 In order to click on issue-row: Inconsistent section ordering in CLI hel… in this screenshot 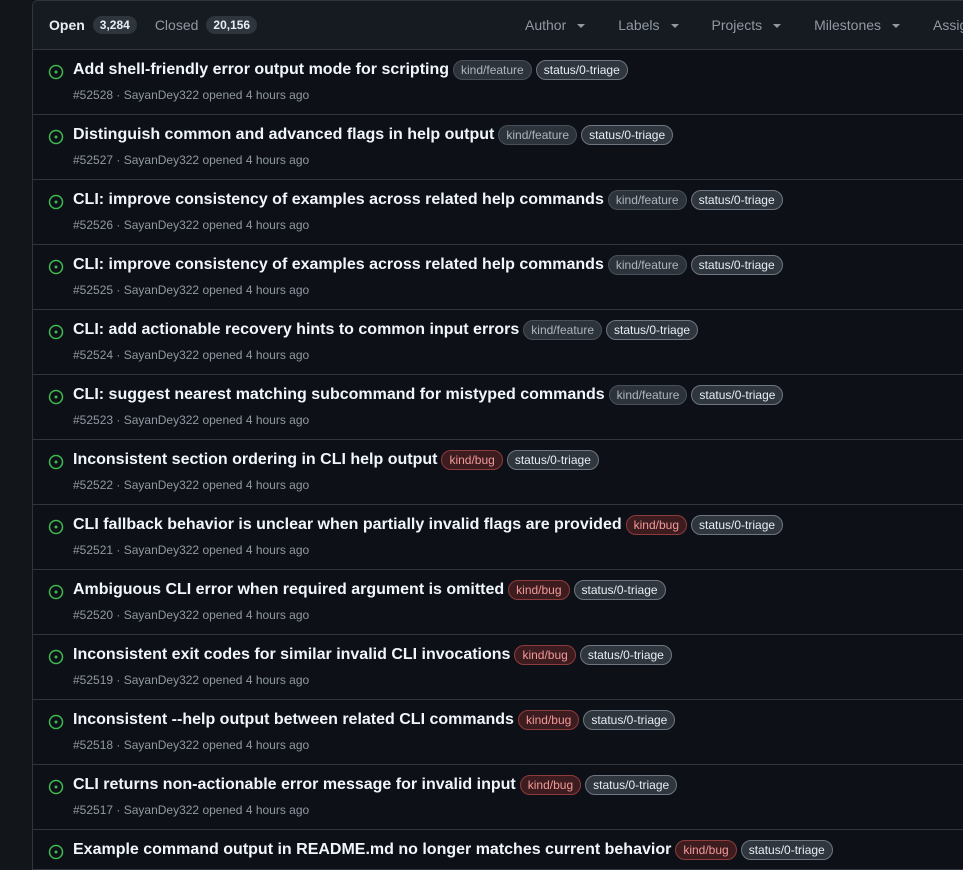, I will do `click(498, 472)`.